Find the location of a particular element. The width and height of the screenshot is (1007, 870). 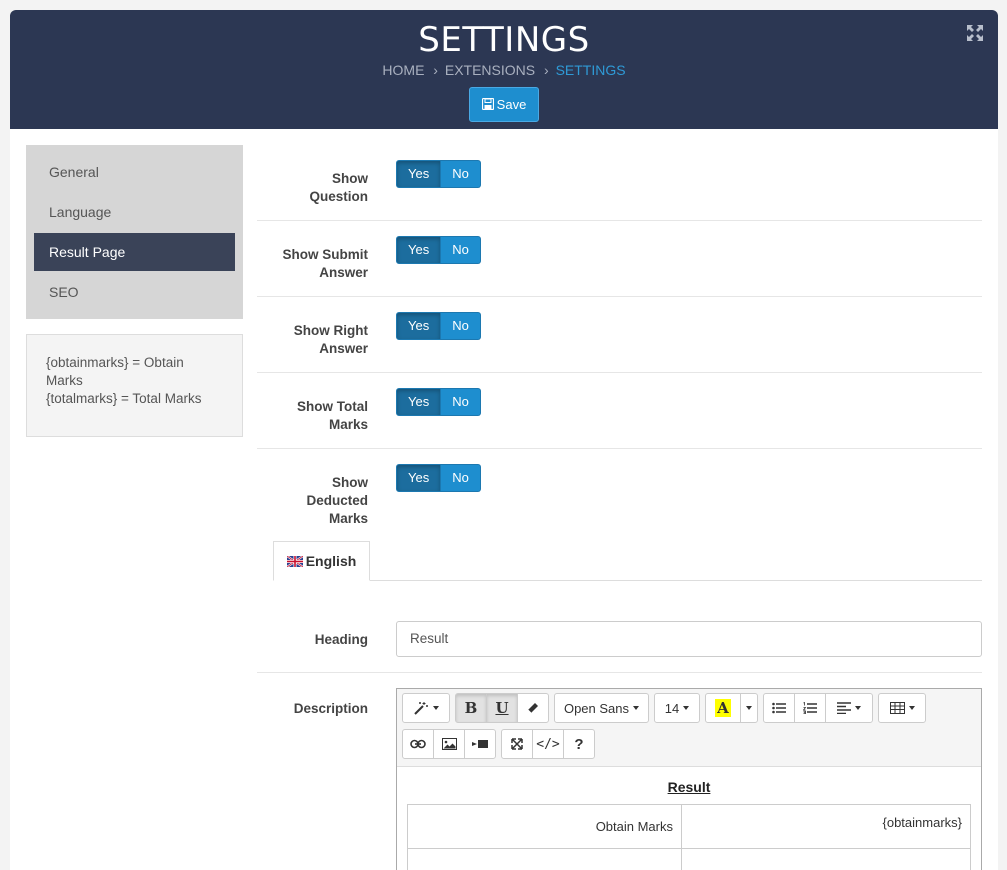

font-family-dropdown: Open Sans is located at coordinates (601, 708).